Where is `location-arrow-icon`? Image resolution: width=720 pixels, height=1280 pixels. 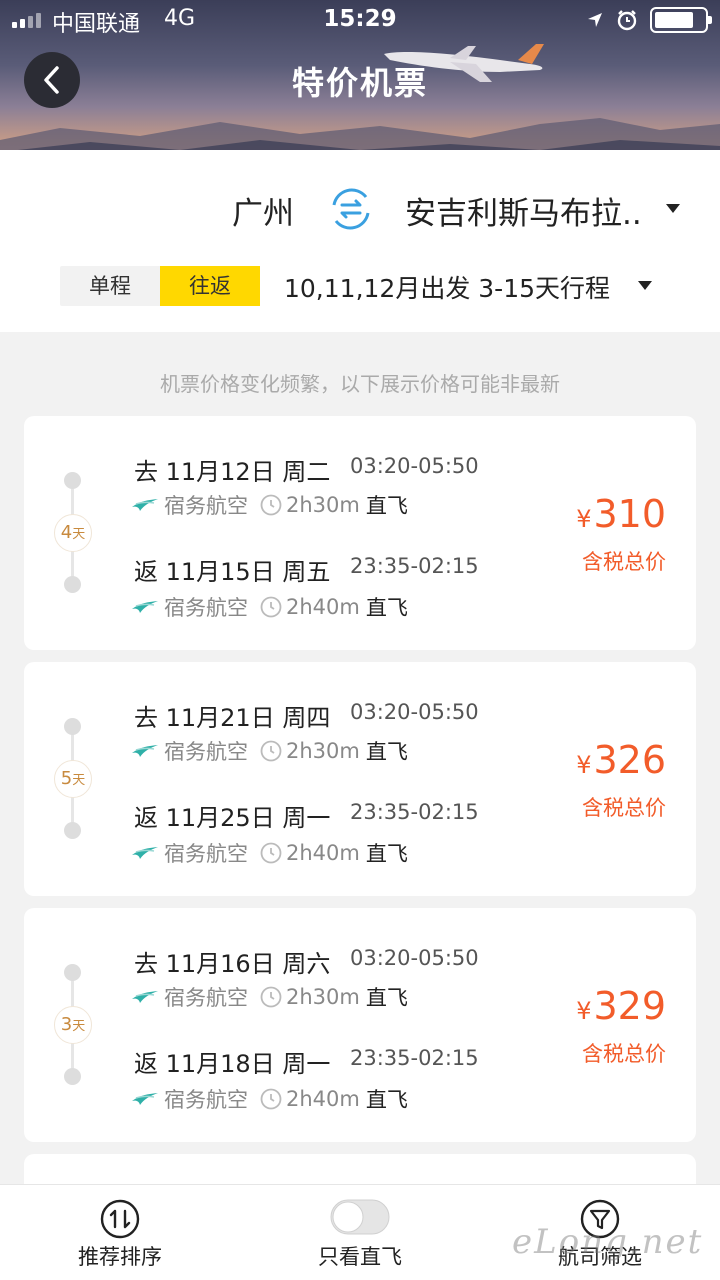
location-arrow-icon is located at coordinates (595, 20).